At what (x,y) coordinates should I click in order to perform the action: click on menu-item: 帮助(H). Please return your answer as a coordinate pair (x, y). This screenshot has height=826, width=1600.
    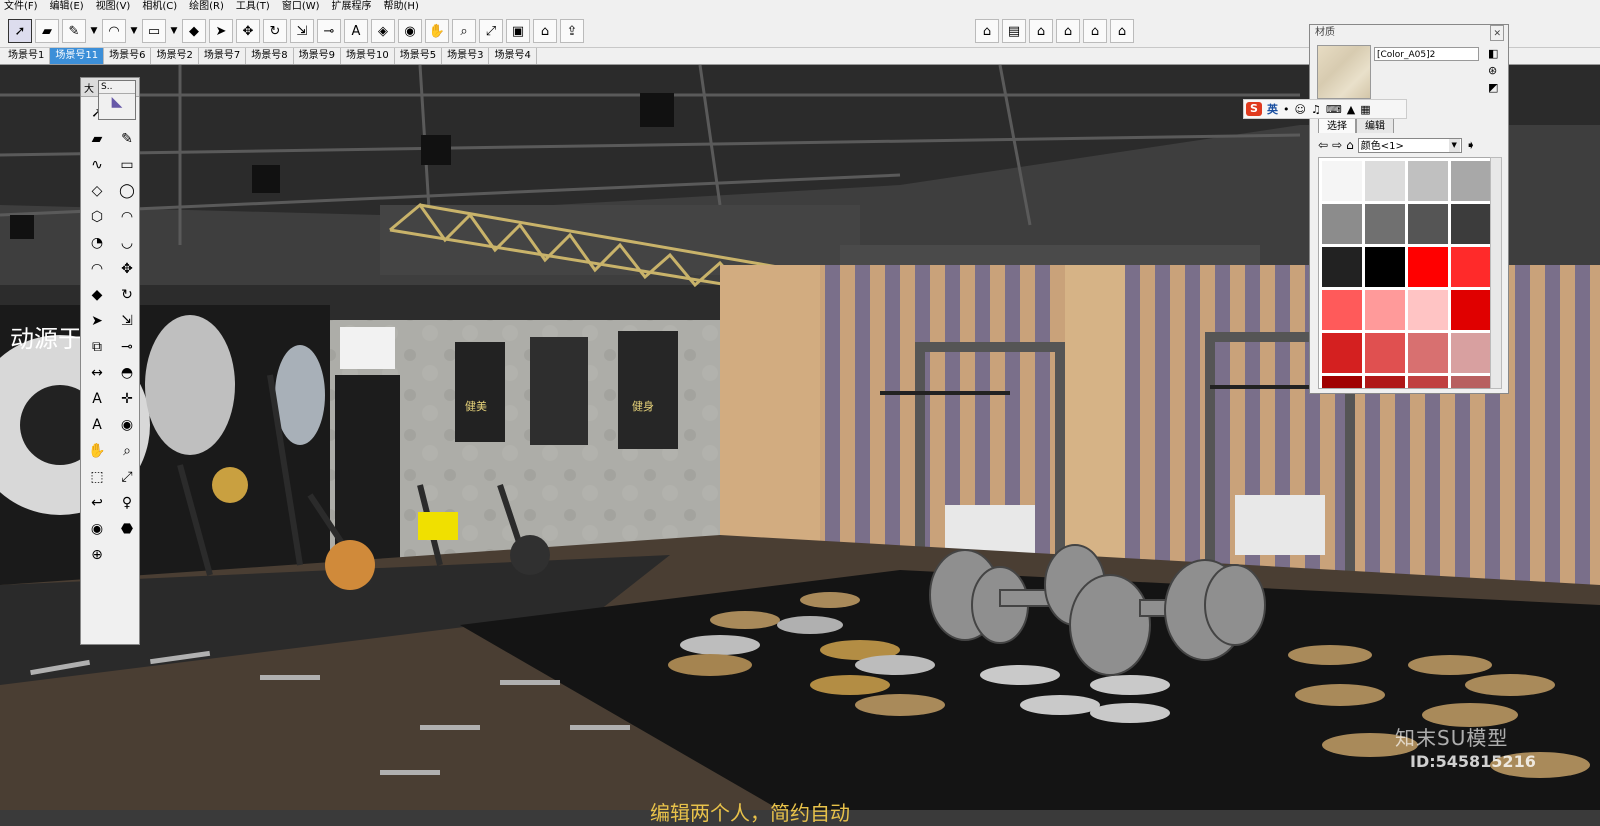
    Looking at the image, I should click on (401, 7).